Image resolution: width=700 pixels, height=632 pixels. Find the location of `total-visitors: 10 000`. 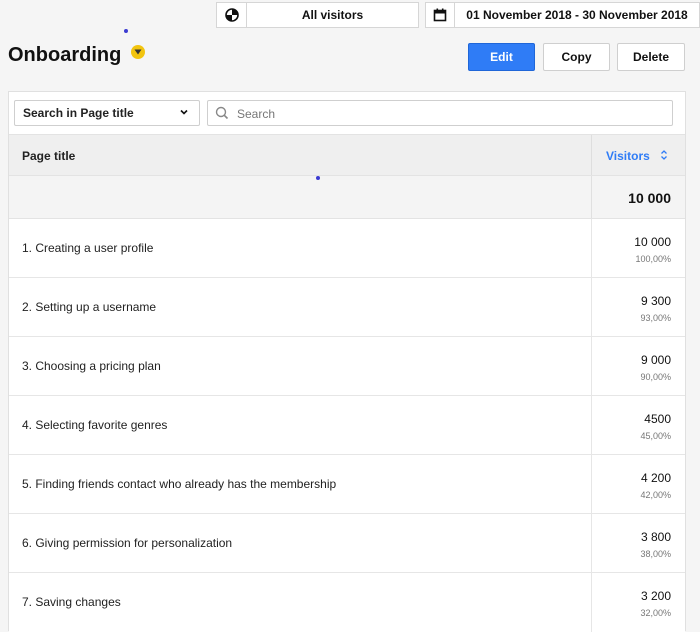

total-visitors: 10 000 is located at coordinates (649, 198).